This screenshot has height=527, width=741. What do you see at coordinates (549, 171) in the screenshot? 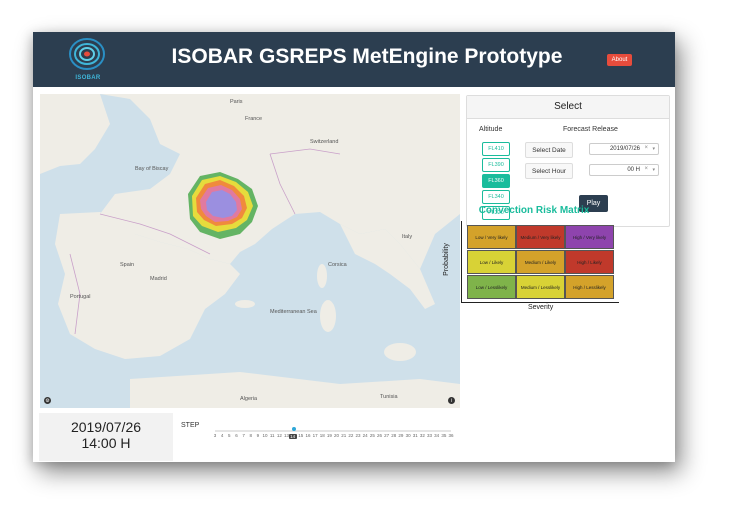
I see `select-hour-label: Select Hour` at bounding box center [549, 171].